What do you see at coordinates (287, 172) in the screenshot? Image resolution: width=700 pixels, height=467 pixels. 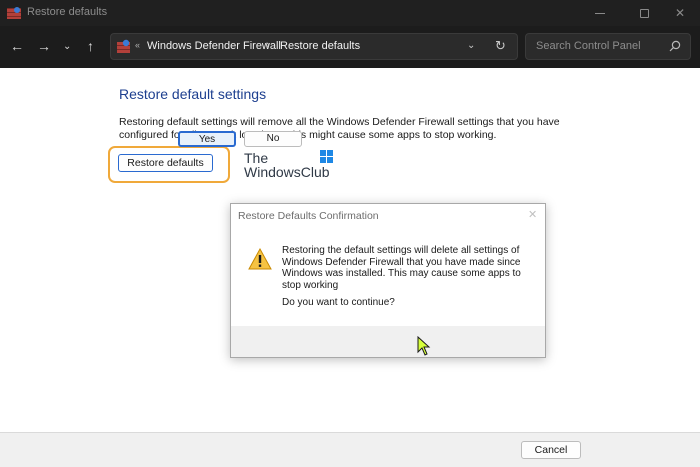 I see `logo-text-windowsclub: WindowsClub` at bounding box center [287, 172].